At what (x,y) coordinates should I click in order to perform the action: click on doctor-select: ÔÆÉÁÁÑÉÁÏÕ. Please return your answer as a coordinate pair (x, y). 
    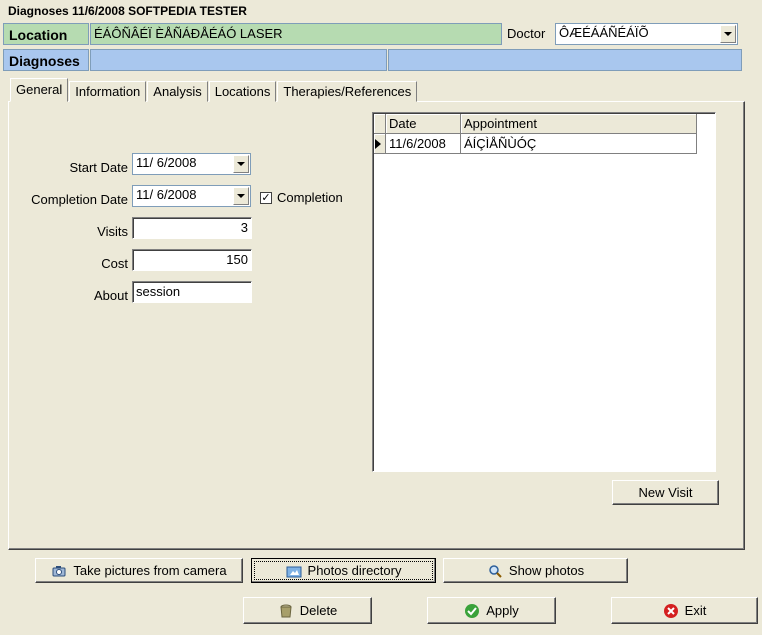
    Looking at the image, I should click on (646, 34).